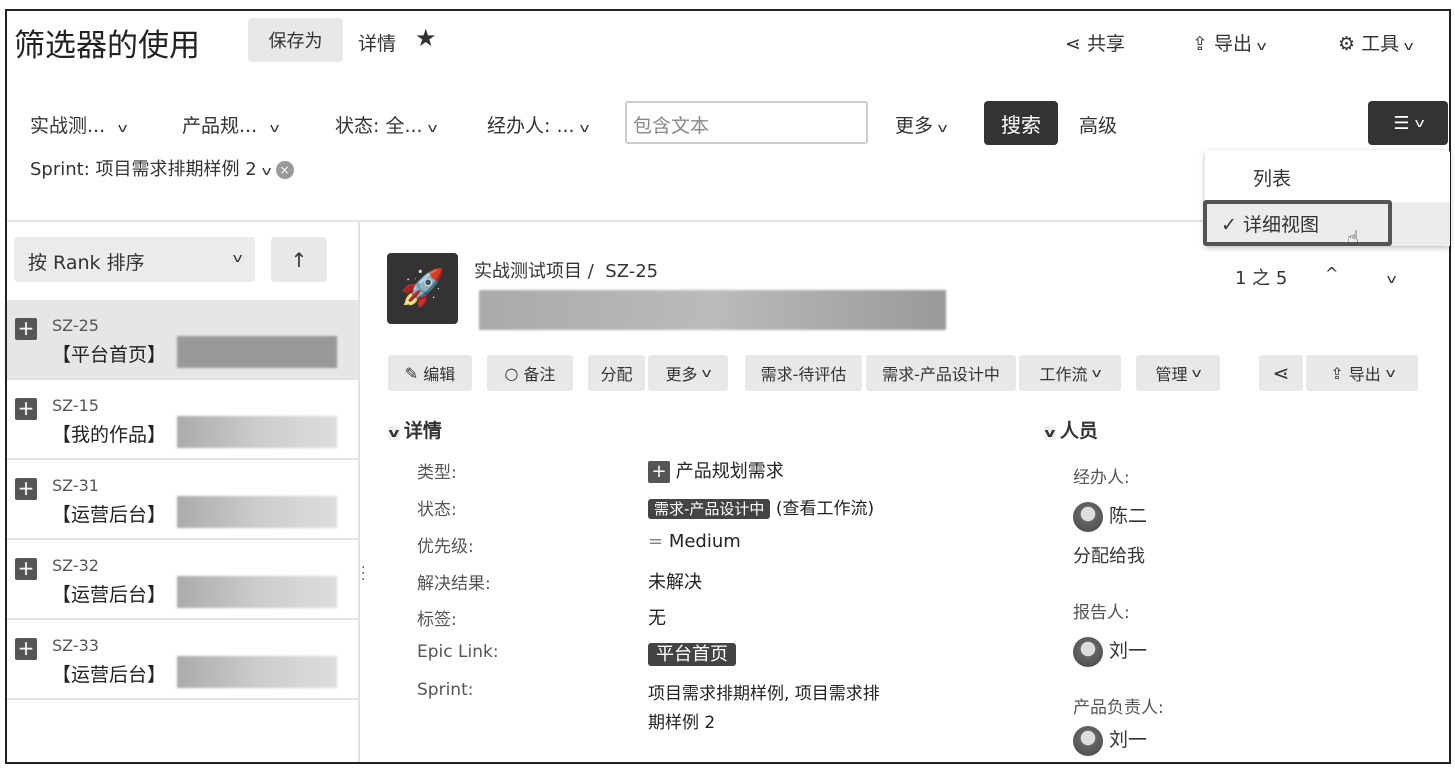 The height and width of the screenshot is (769, 1455). Describe the element at coordinates (631, 271) in the screenshot. I see `breadcrumb-issue-key: SZ-25` at that location.